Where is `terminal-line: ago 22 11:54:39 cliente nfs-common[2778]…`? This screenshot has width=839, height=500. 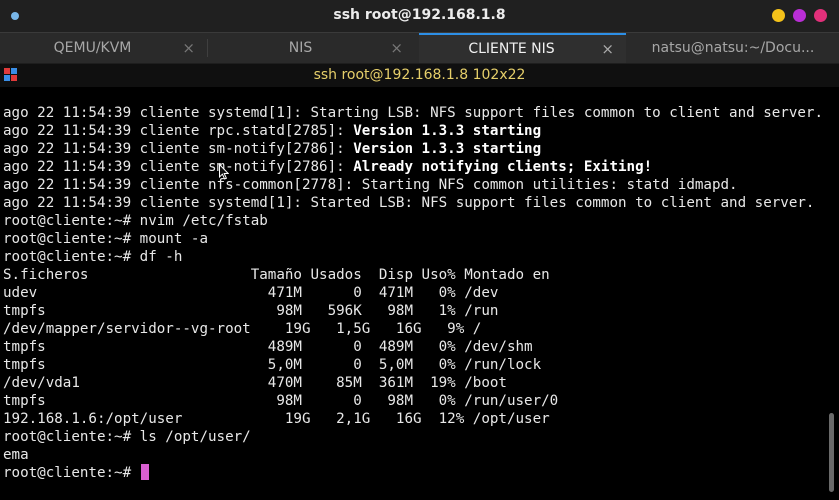 terminal-line: ago 22 11:54:39 cliente nfs-common[2778]… is located at coordinates (370, 185).